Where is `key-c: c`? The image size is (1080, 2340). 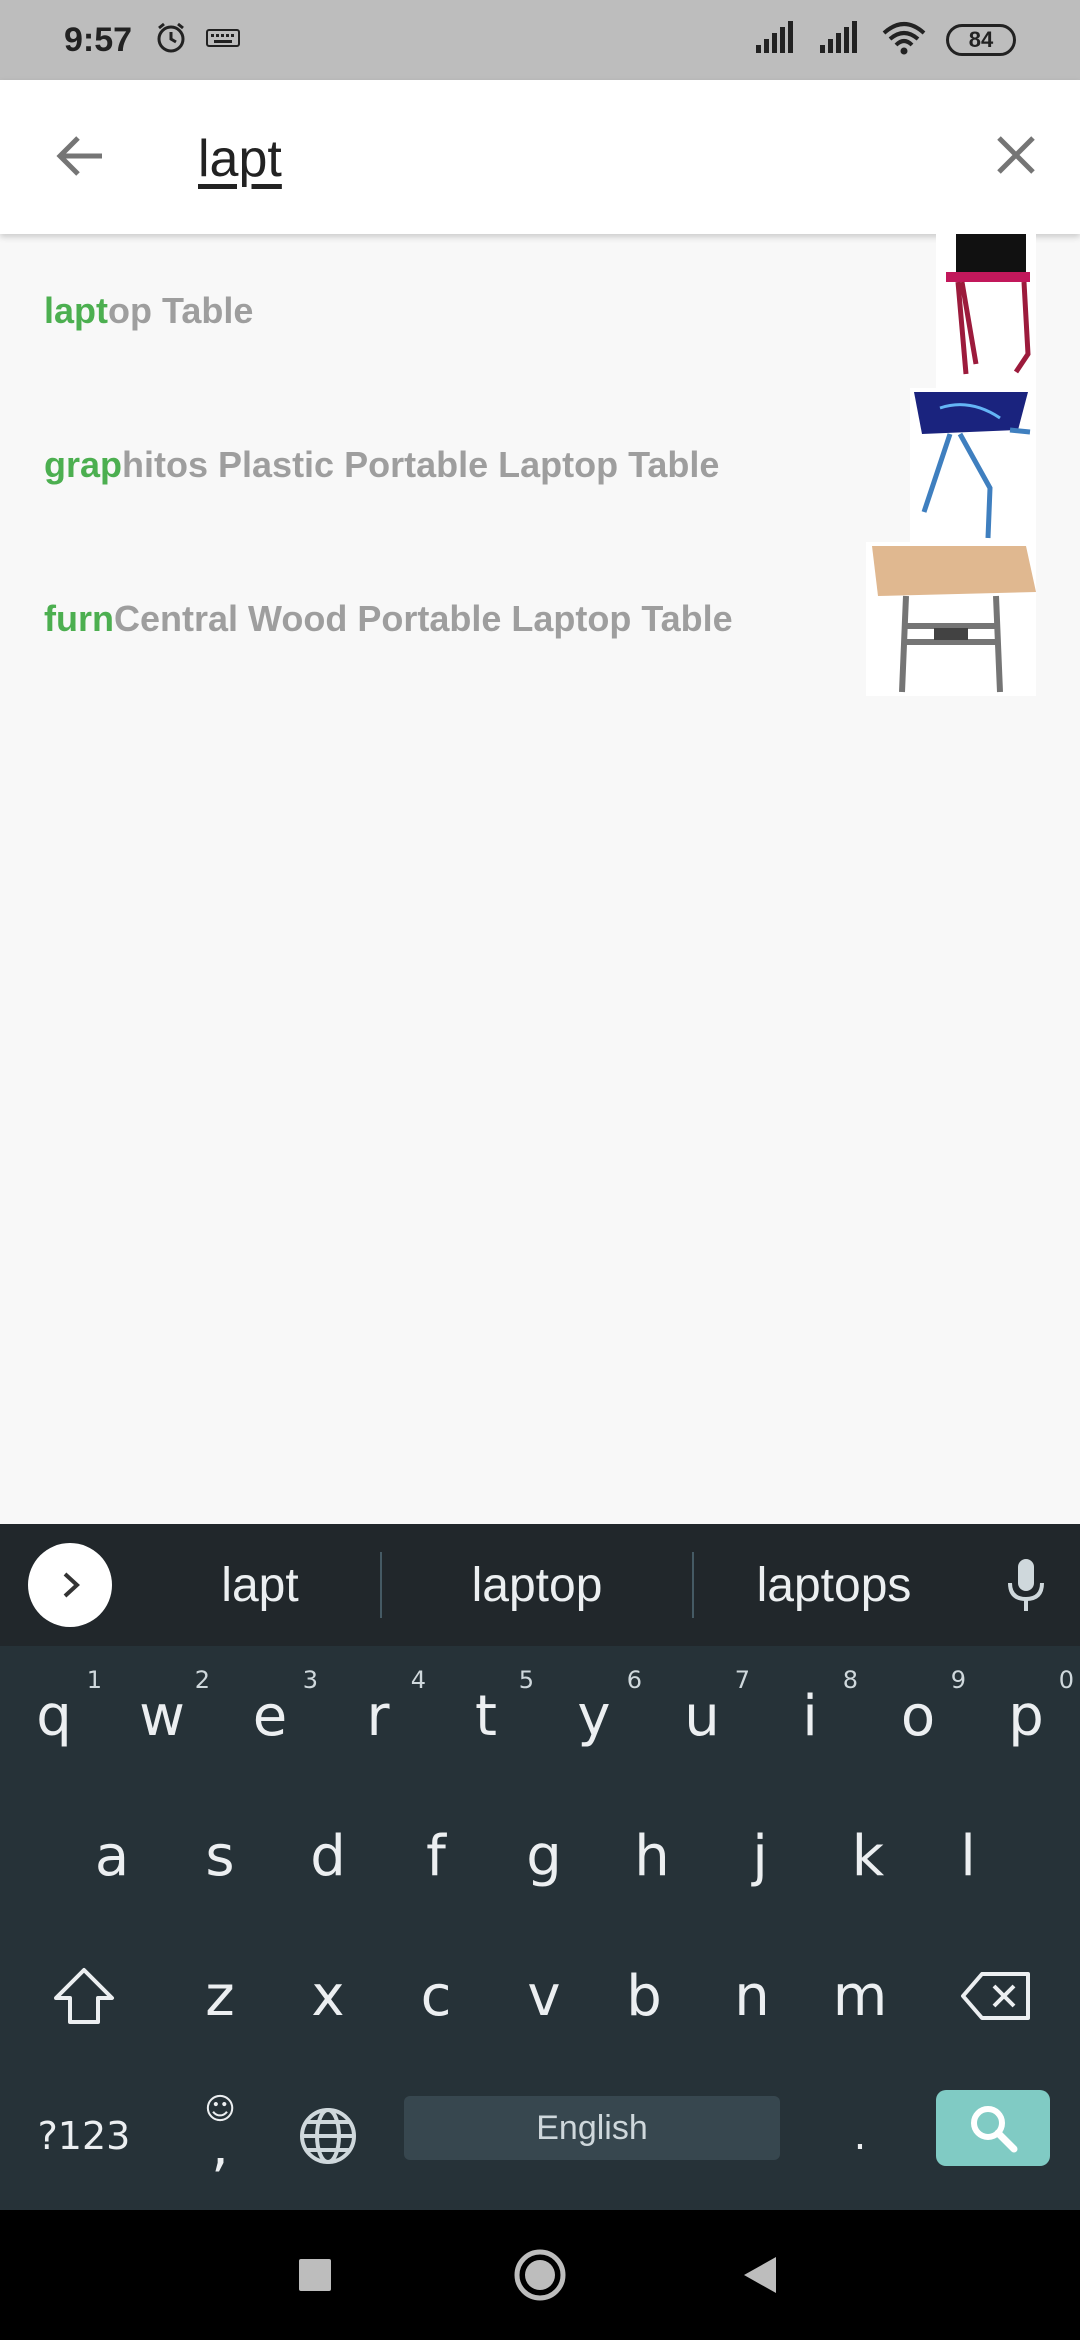
key-c: c is located at coordinates (436, 1996).